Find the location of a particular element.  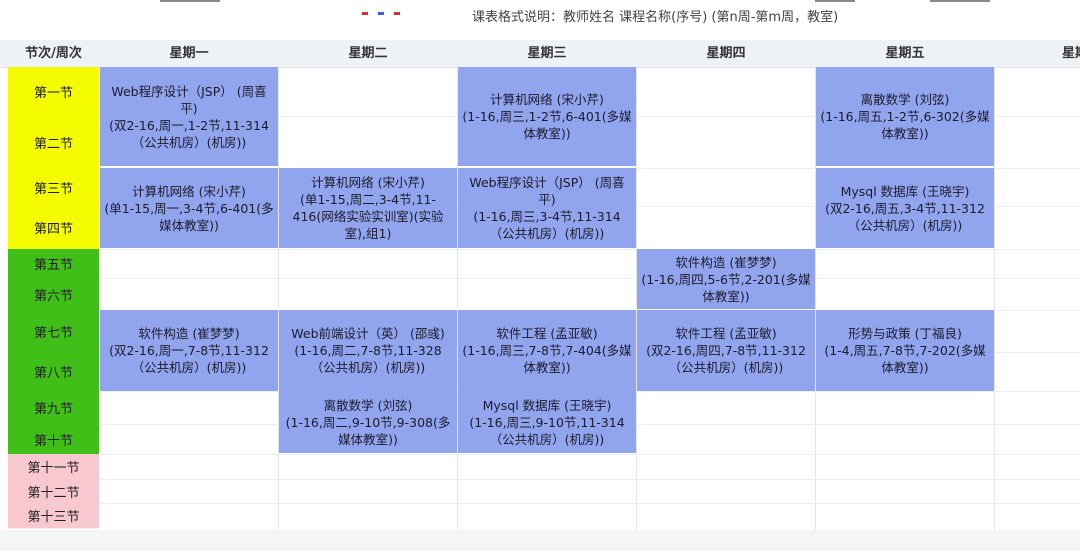

top-bar: 课表格式说明：教师姓名 课程名称(序号) (第n周-第m周，教室) is located at coordinates (540, 20).